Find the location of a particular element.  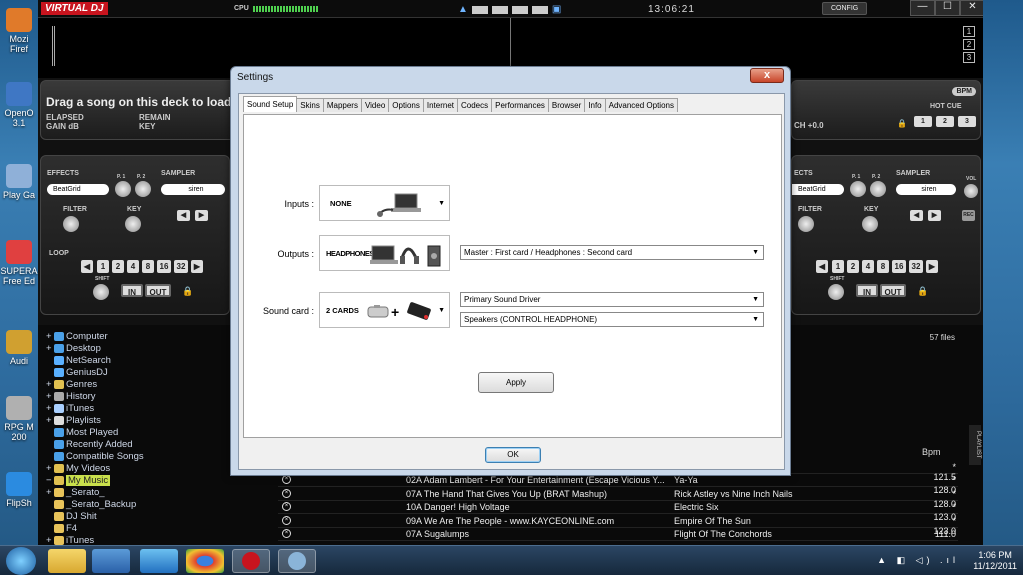

tree-item: + Computer is located at coordinates (77, 336).